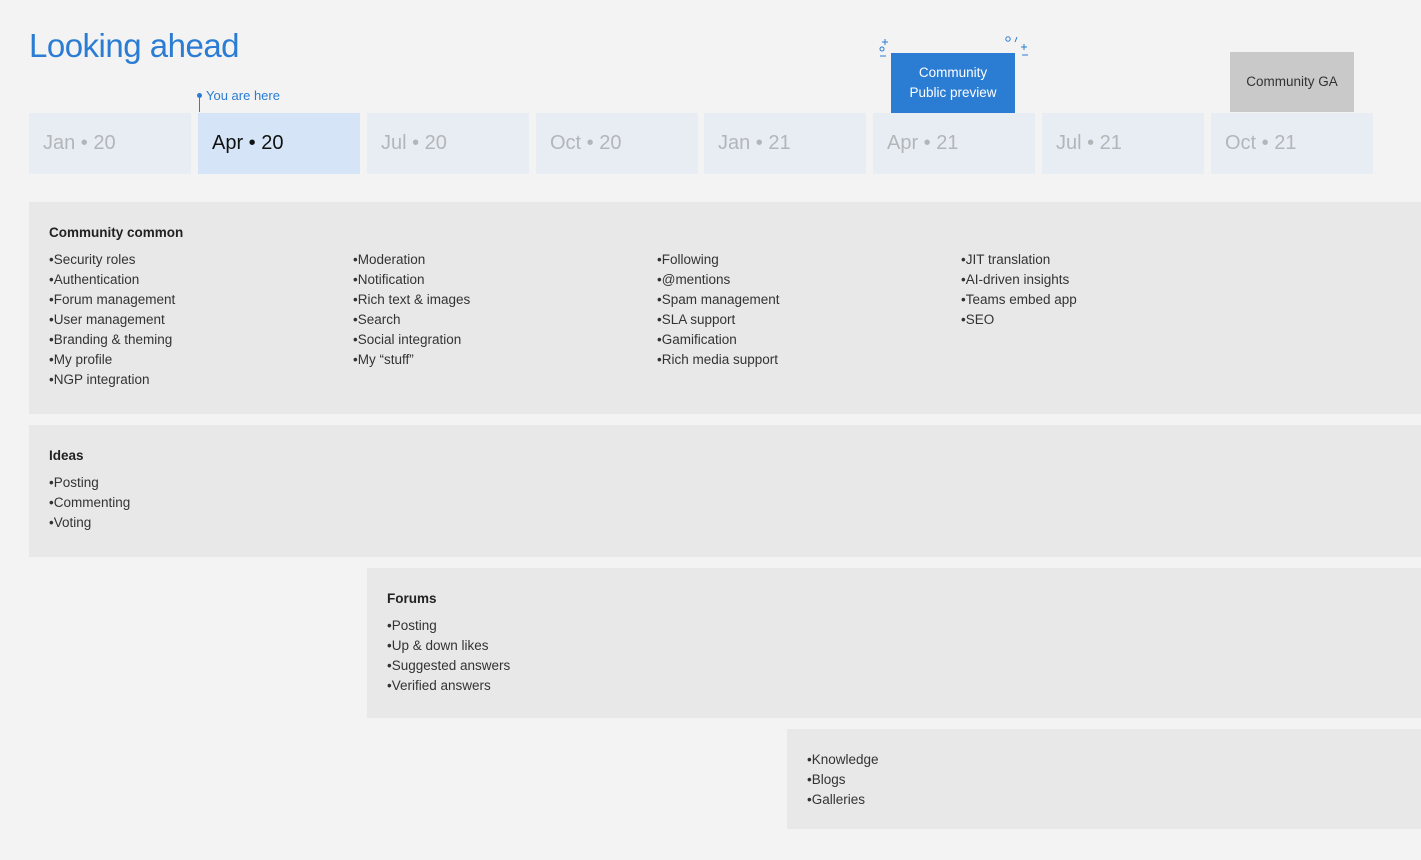 This screenshot has width=1421, height=860. What do you see at coordinates (112, 380) in the screenshot?
I see `list-item: NGP integration` at bounding box center [112, 380].